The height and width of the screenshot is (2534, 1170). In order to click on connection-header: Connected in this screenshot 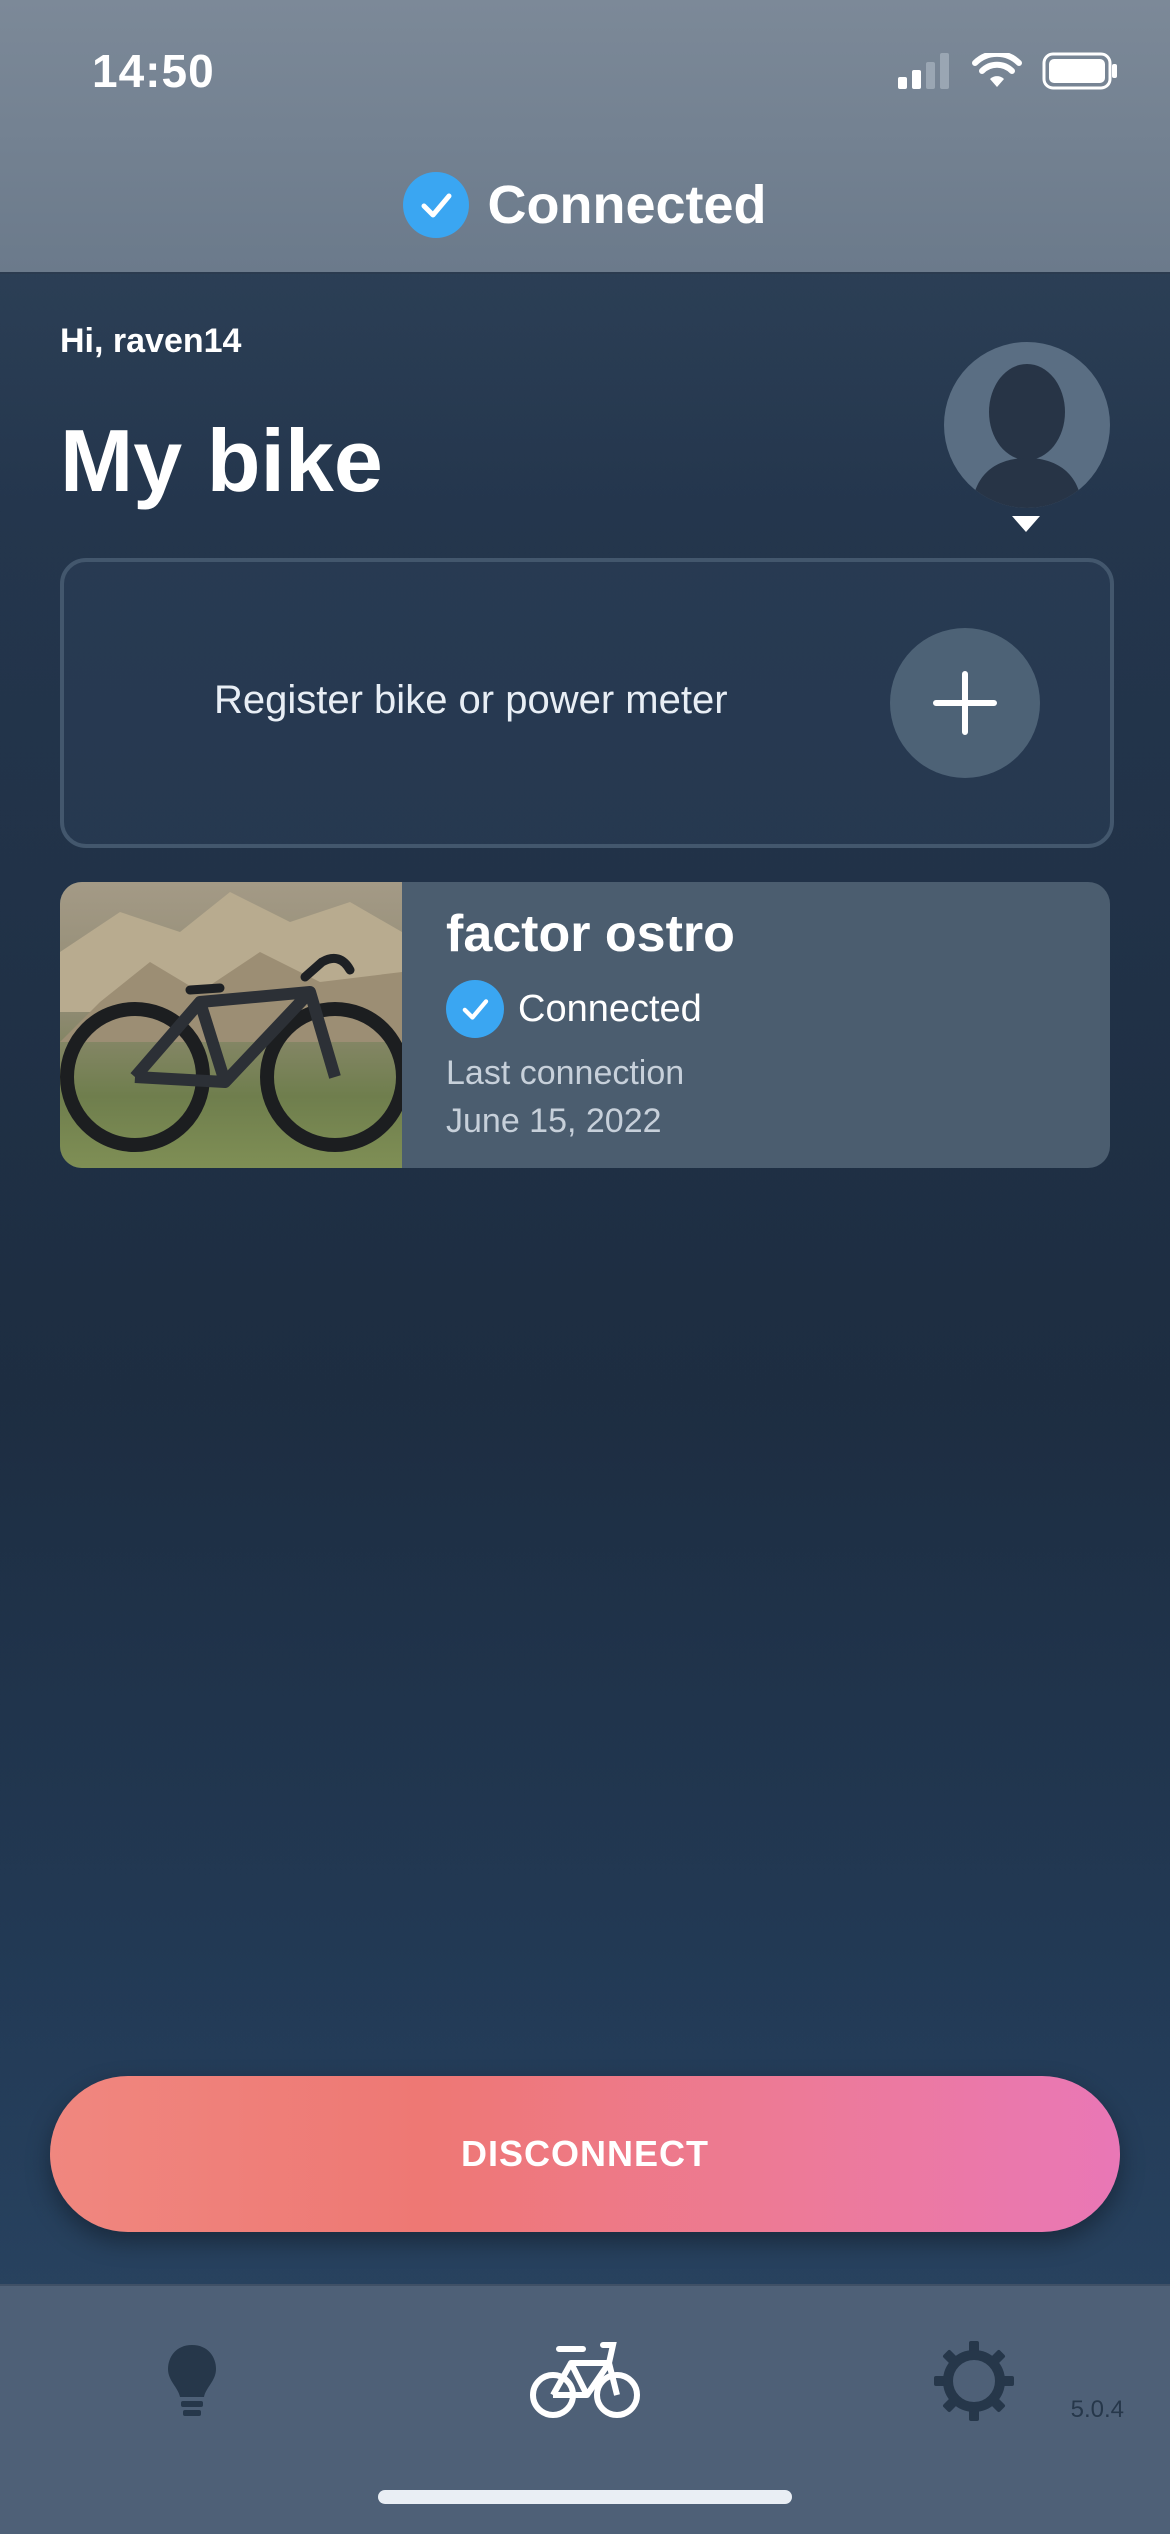, I will do `click(585, 205)`.